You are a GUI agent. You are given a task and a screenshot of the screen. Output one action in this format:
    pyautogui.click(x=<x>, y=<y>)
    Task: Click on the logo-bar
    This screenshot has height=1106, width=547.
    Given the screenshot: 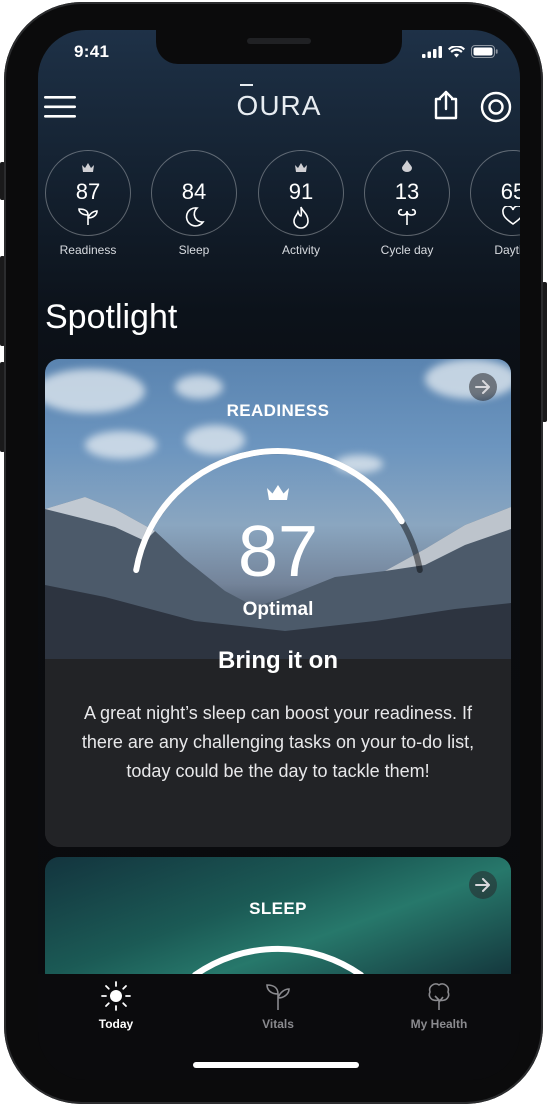 What is the action you would take?
    pyautogui.click(x=246, y=85)
    